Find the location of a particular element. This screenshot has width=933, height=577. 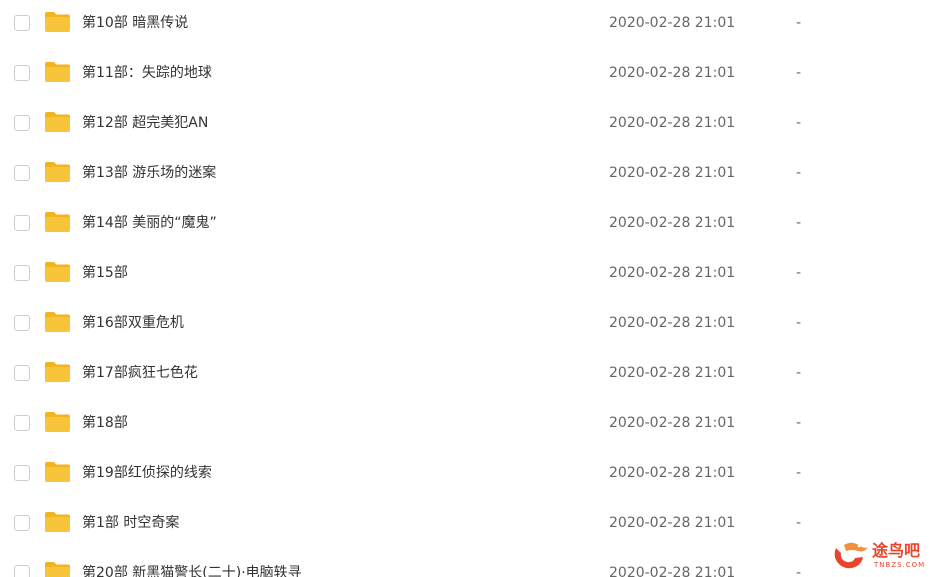

file-row: 第11部：失踪的地球 2020-02-28 21:01 - is located at coordinates (466, 75).